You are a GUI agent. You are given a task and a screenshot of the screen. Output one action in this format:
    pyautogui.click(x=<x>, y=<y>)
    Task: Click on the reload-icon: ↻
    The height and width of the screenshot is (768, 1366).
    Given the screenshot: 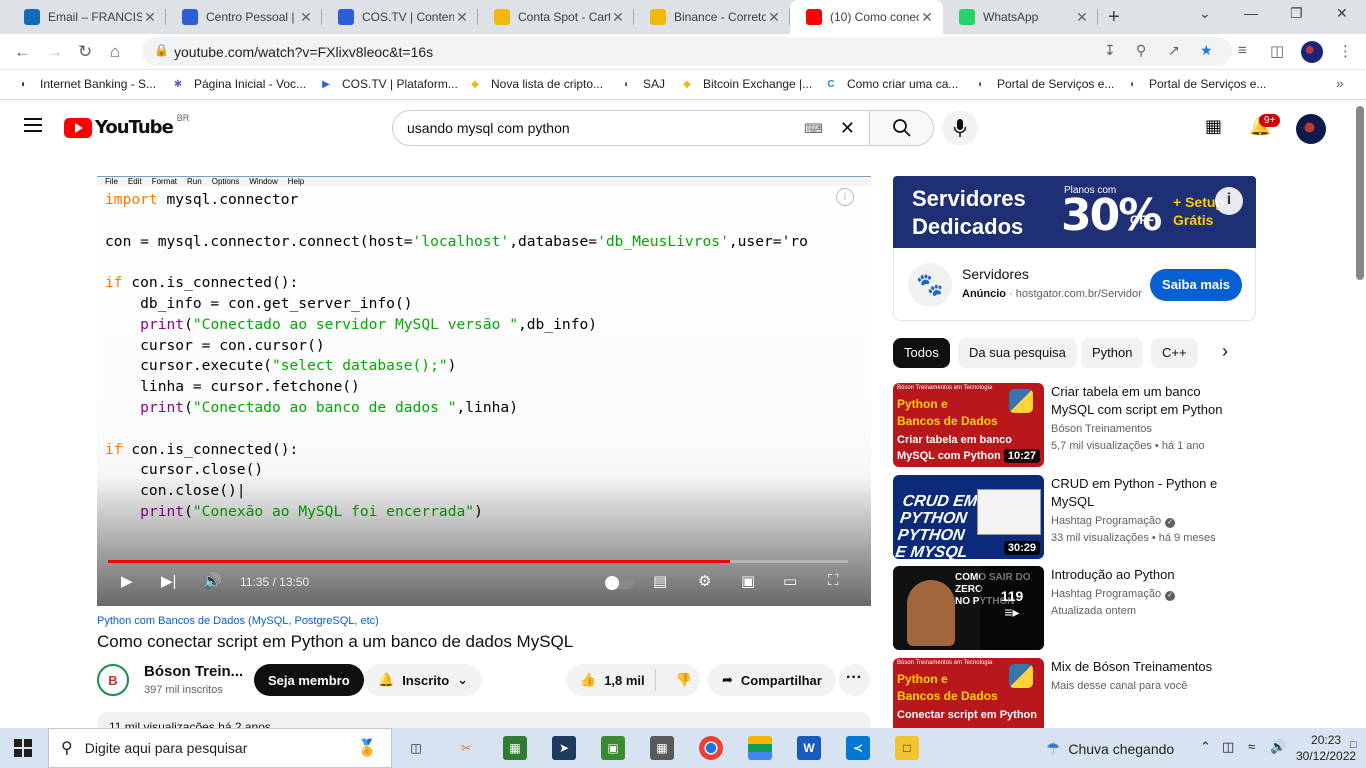 What is the action you would take?
    pyautogui.click(x=85, y=52)
    